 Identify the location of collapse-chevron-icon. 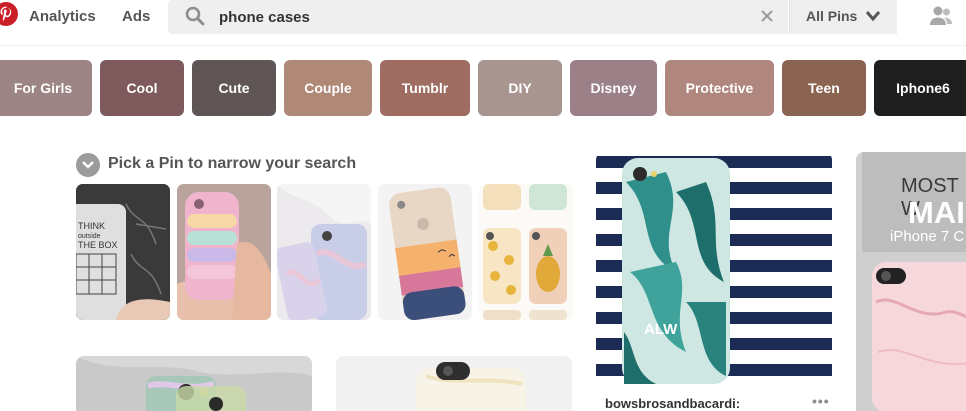
(88, 165).